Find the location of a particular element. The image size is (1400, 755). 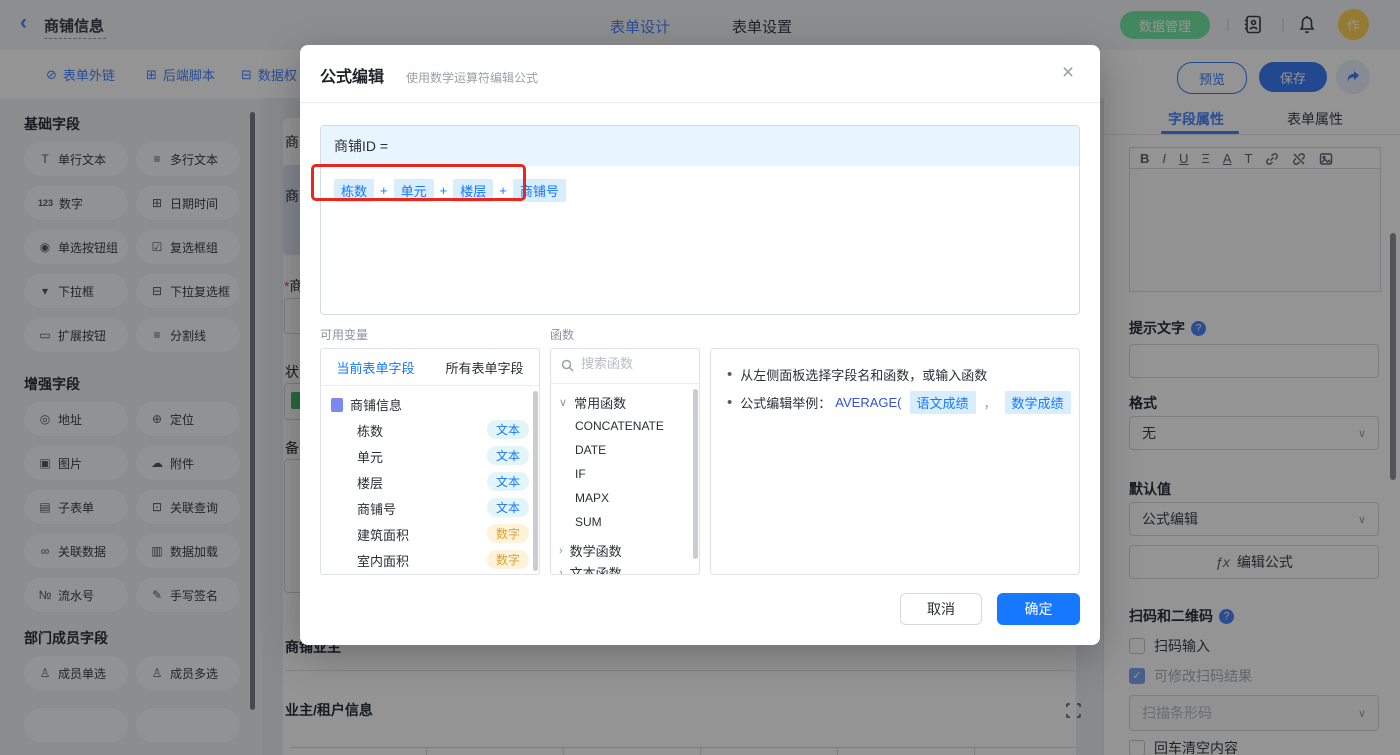

cancel-button: 取消 is located at coordinates (941, 609).